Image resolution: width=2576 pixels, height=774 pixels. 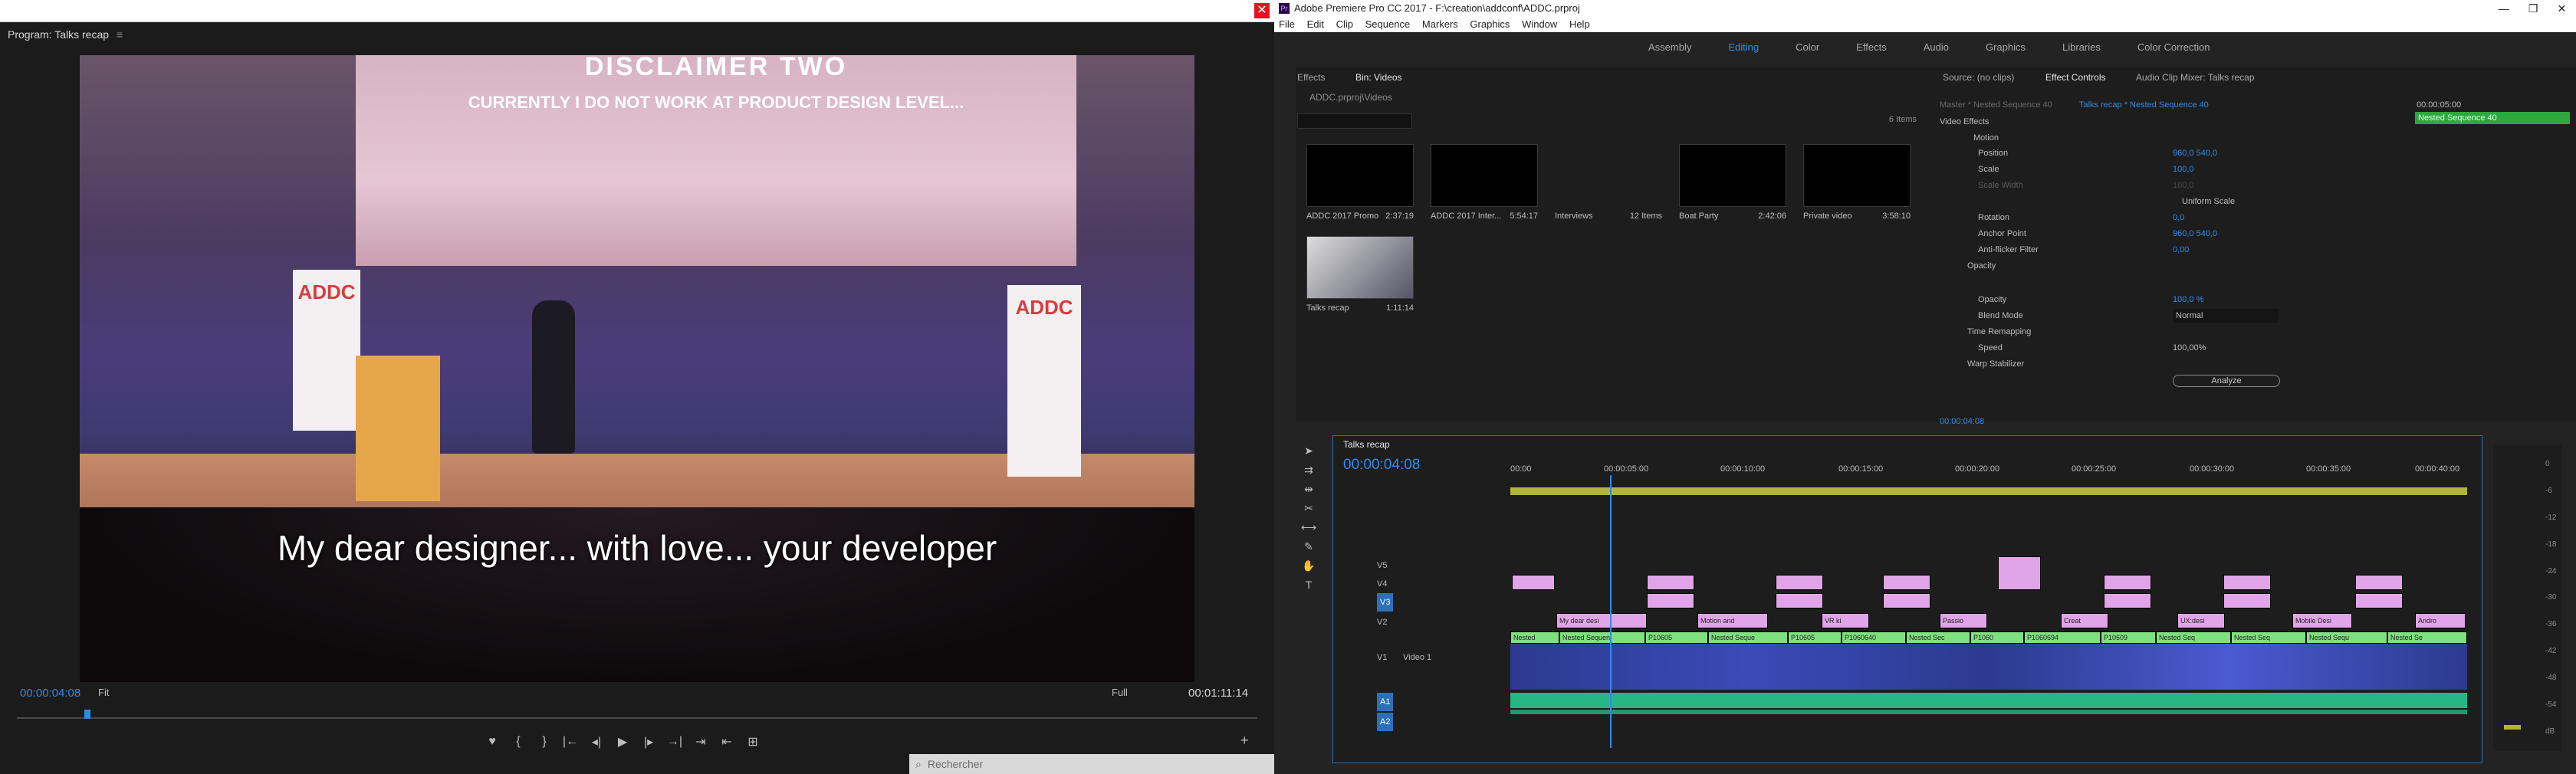 What do you see at coordinates (1580, 24) in the screenshot?
I see `menu-help: Help` at bounding box center [1580, 24].